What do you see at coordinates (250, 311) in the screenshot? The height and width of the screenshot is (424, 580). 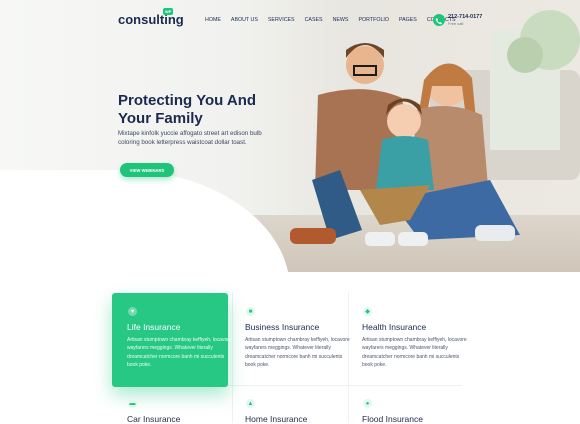 I see `briefcase-icon: ■` at bounding box center [250, 311].